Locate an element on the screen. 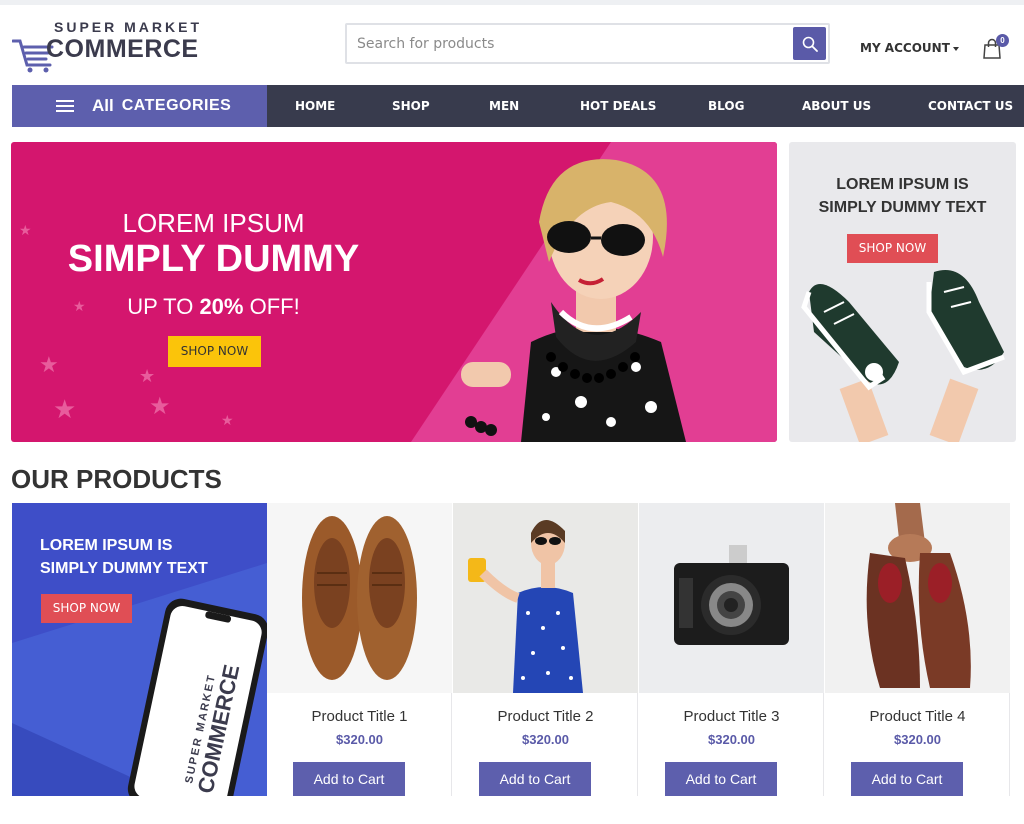 The height and width of the screenshot is (824, 1024). search-icon is located at coordinates (810, 44).